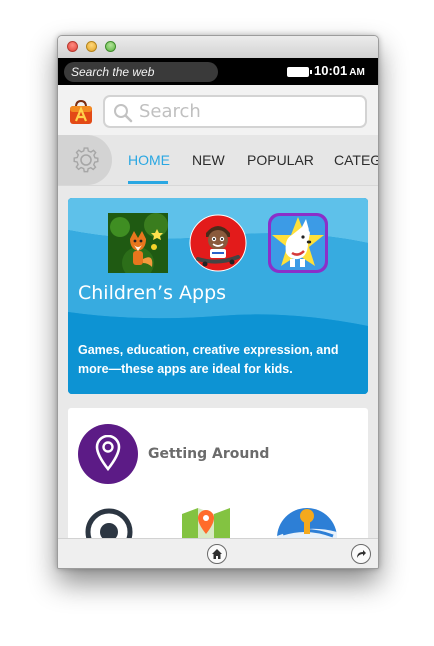 The width and height of the screenshot is (434, 646). What do you see at coordinates (218, 47) in the screenshot?
I see `window-titlebar` at bounding box center [218, 47].